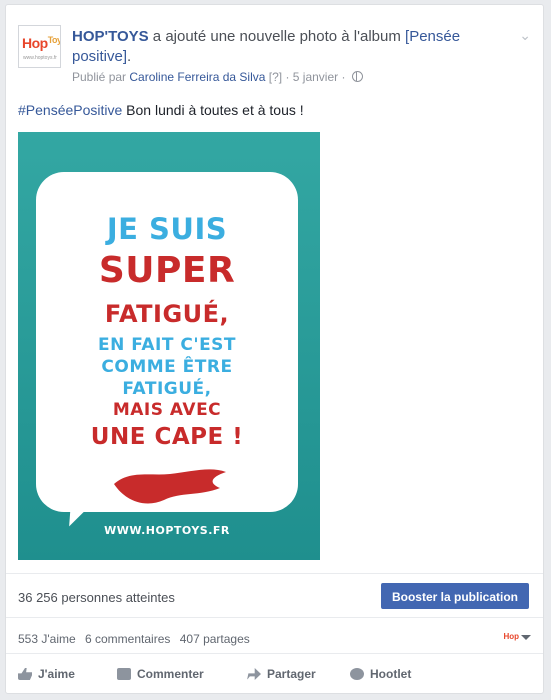 The image size is (551, 700). What do you see at coordinates (167, 410) in the screenshot?
I see `photo-line-5: MAIS AVEC` at bounding box center [167, 410].